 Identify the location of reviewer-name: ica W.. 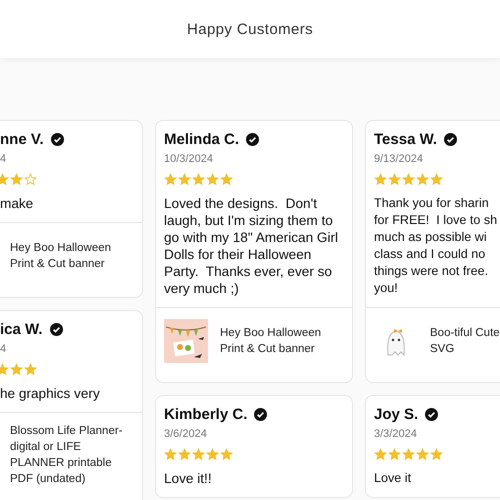
(21, 329).